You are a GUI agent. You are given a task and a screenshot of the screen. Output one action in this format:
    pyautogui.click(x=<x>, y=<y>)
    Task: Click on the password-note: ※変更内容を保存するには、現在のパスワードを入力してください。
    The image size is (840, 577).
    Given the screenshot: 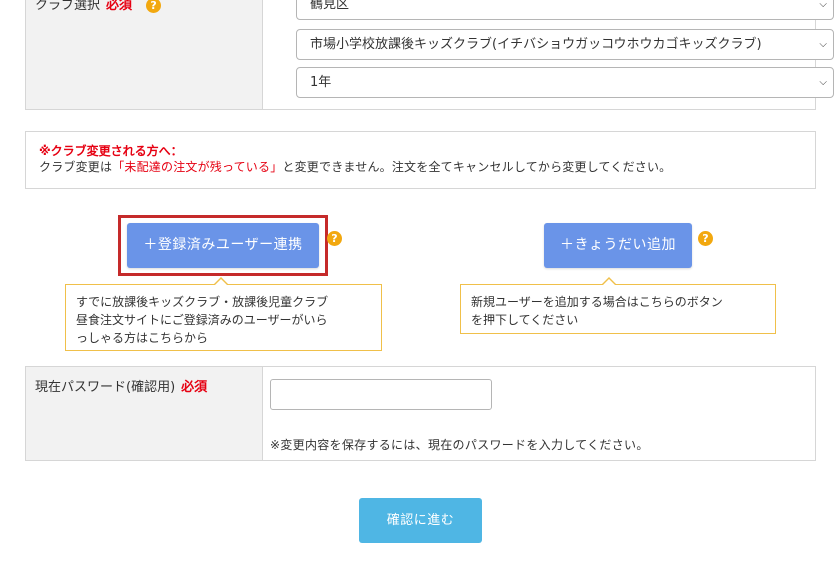 What is the action you would take?
    pyautogui.click(x=459, y=445)
    